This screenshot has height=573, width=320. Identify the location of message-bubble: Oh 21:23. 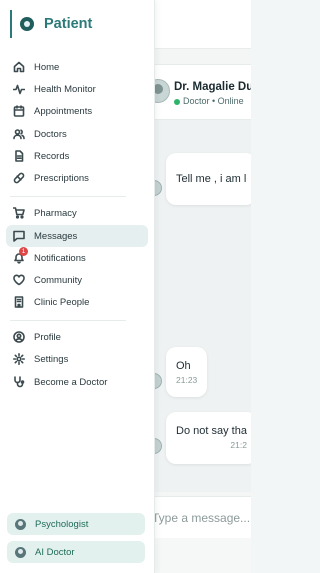
(187, 372).